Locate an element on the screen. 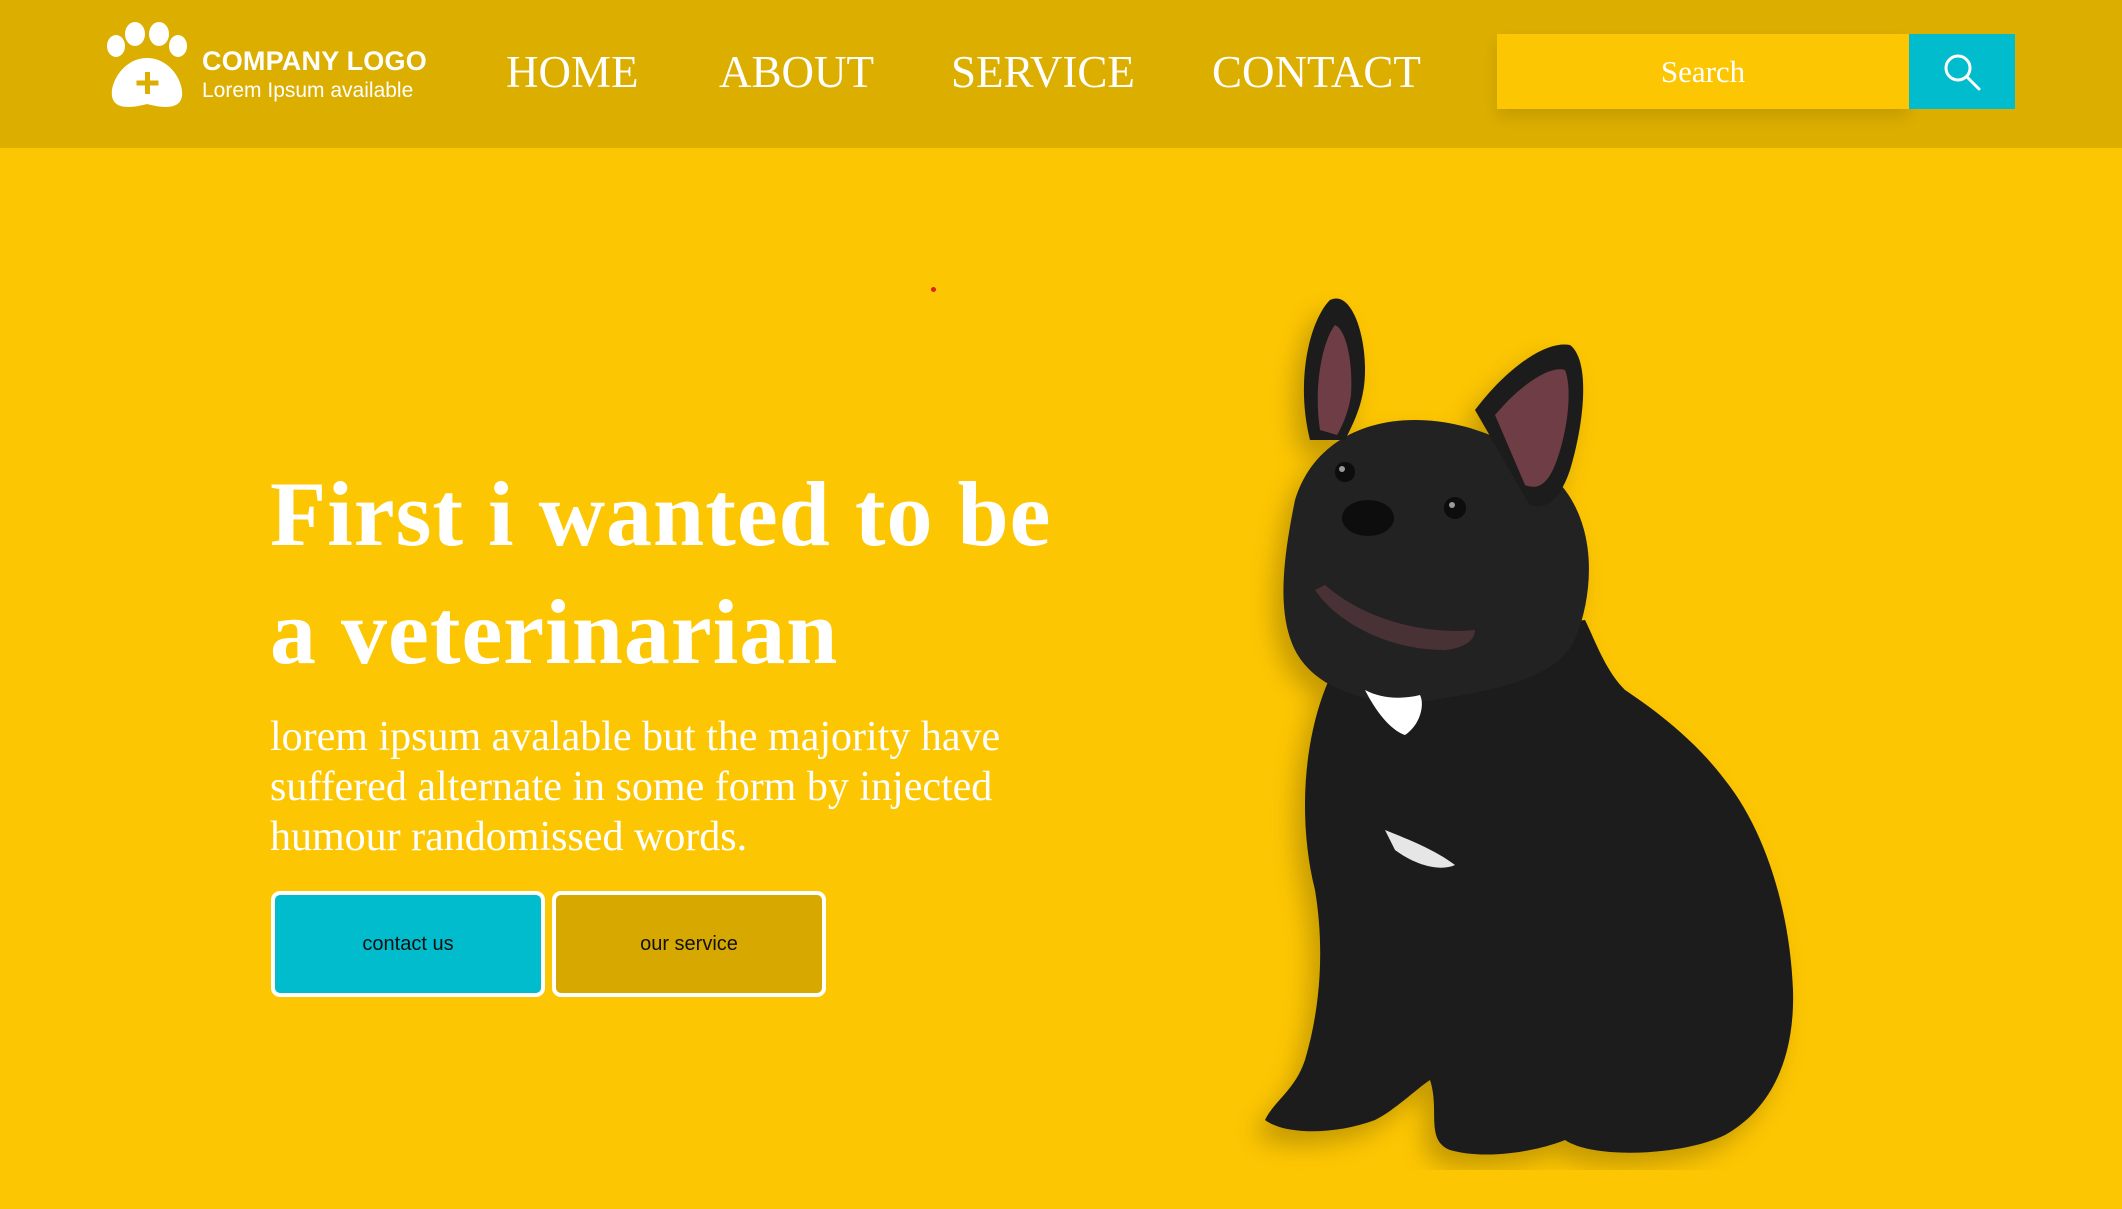  search-button is located at coordinates (1962, 71).